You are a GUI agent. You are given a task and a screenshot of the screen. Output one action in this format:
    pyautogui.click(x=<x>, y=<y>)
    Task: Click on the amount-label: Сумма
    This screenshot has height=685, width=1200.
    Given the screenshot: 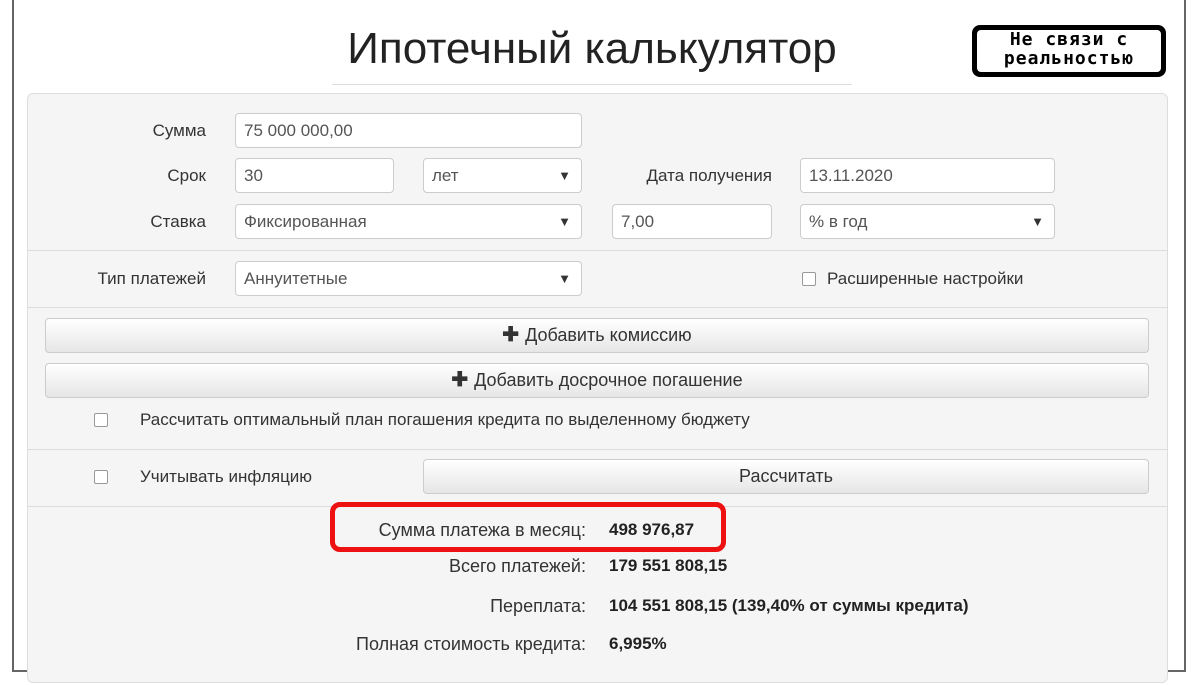 What is the action you would take?
    pyautogui.click(x=179, y=130)
    